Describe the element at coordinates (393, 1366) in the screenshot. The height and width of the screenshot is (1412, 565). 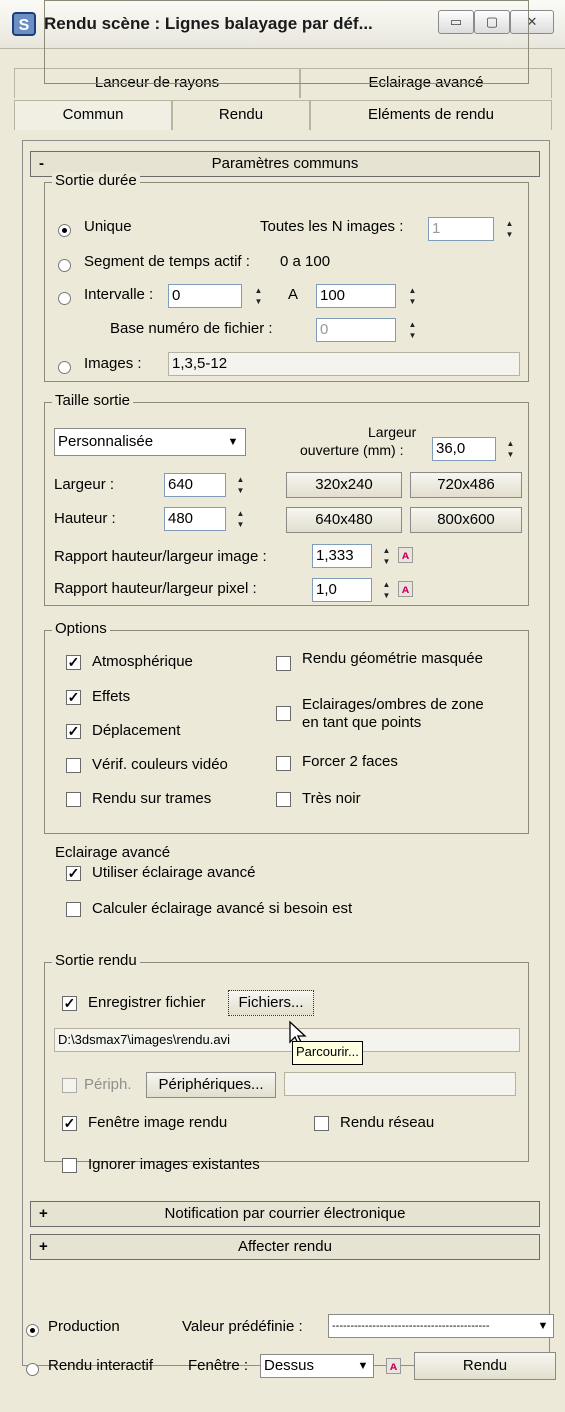
I see `viewport-lock-icon: ᴀ` at that location.